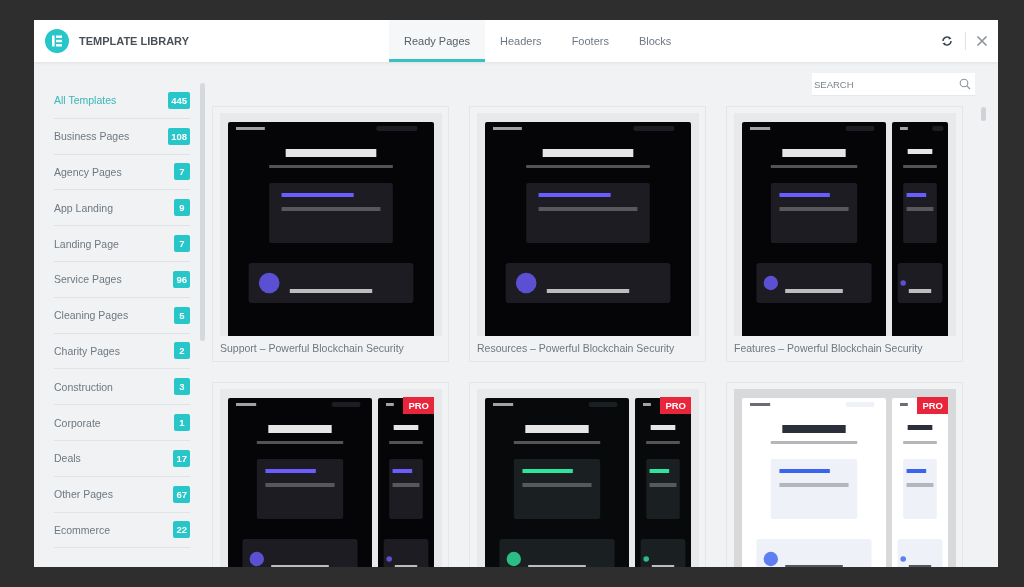 The width and height of the screenshot is (1024, 587). I want to click on category-item: App Landing 9, so click(122, 208).